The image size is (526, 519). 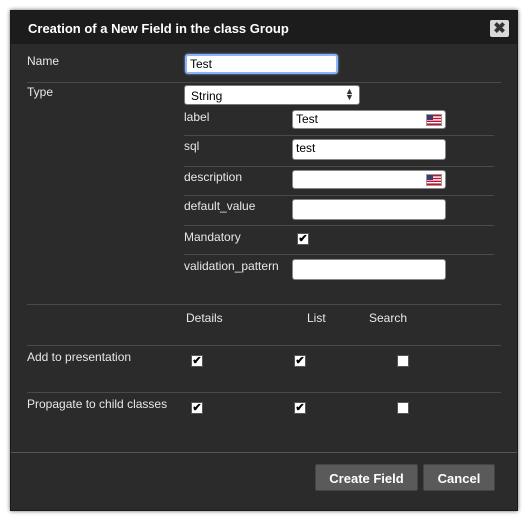 I want to click on sql-input: test, so click(x=369, y=149).